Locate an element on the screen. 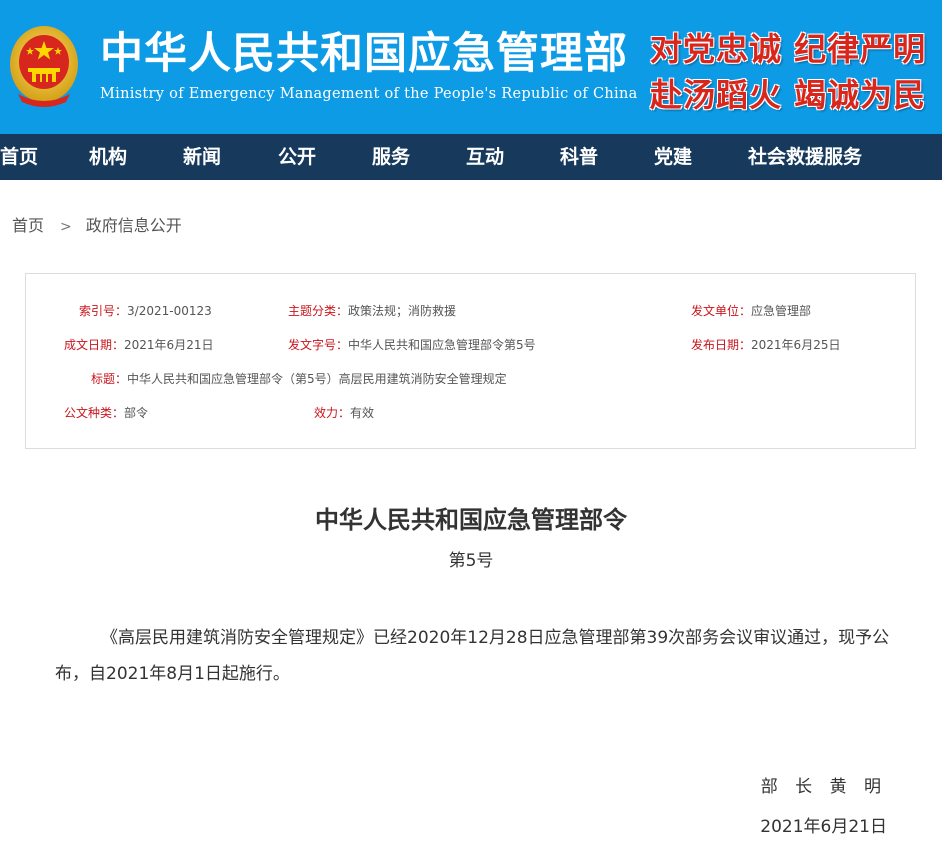 This screenshot has width=942, height=853. document-date: 2021年6月21日 is located at coordinates (823, 827).